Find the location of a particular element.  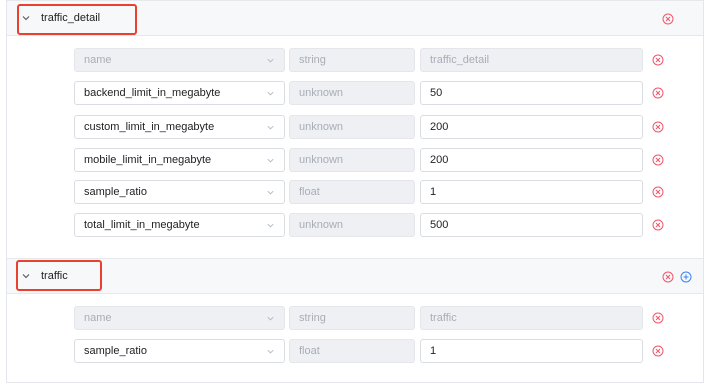

group-header-traffic-detail: traffic_detail is located at coordinates (355, 18).